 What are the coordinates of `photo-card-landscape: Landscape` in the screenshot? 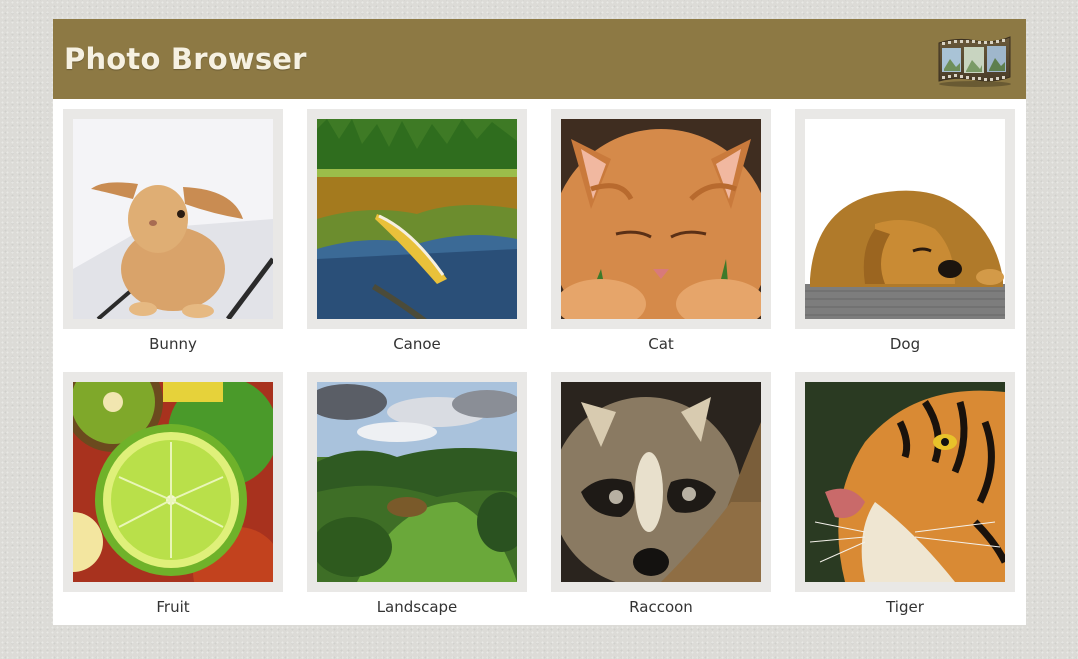 It's located at (417, 499).